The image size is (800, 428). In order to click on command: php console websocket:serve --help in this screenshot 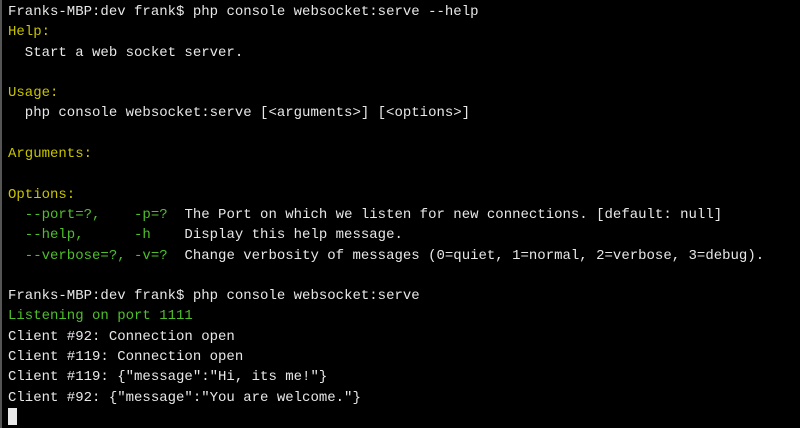, I will do `click(335, 12)`.